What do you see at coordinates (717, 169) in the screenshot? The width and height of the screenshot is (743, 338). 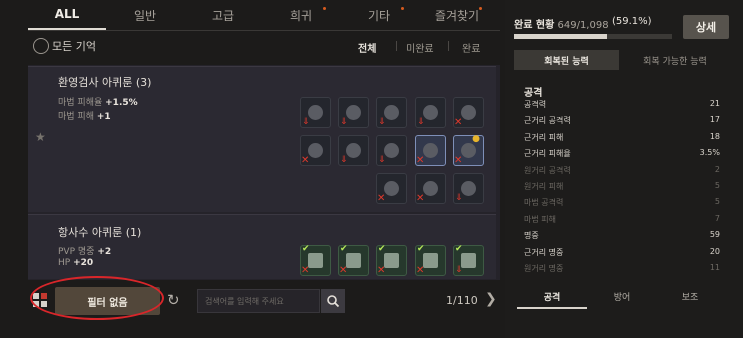 I see `ability-value: 2` at bounding box center [717, 169].